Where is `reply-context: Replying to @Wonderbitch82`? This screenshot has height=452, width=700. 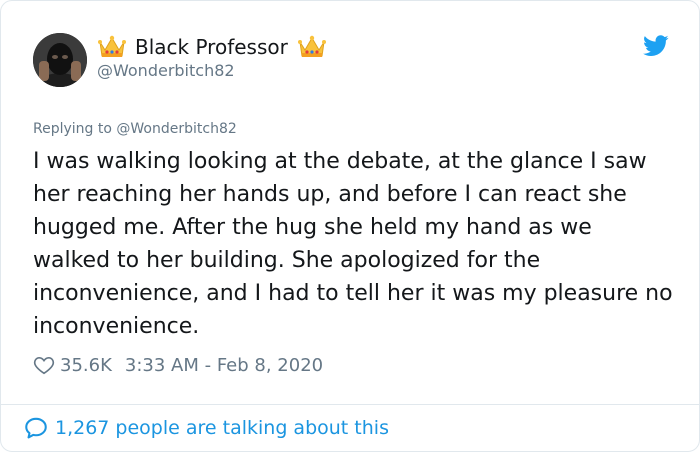
reply-context: Replying to @Wonderbitch82 is located at coordinates (135, 129).